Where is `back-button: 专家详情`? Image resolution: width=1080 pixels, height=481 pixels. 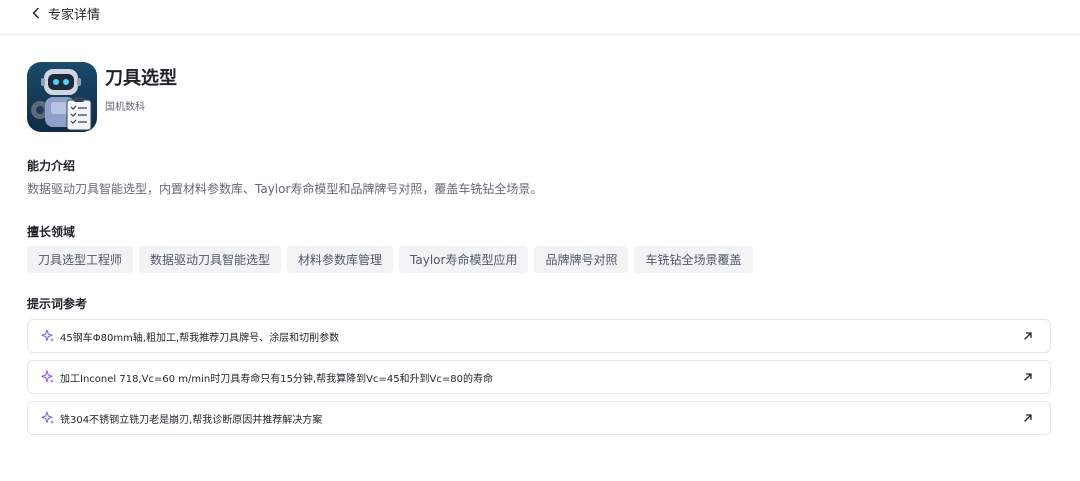 back-button: 专家详情 is located at coordinates (65, 13).